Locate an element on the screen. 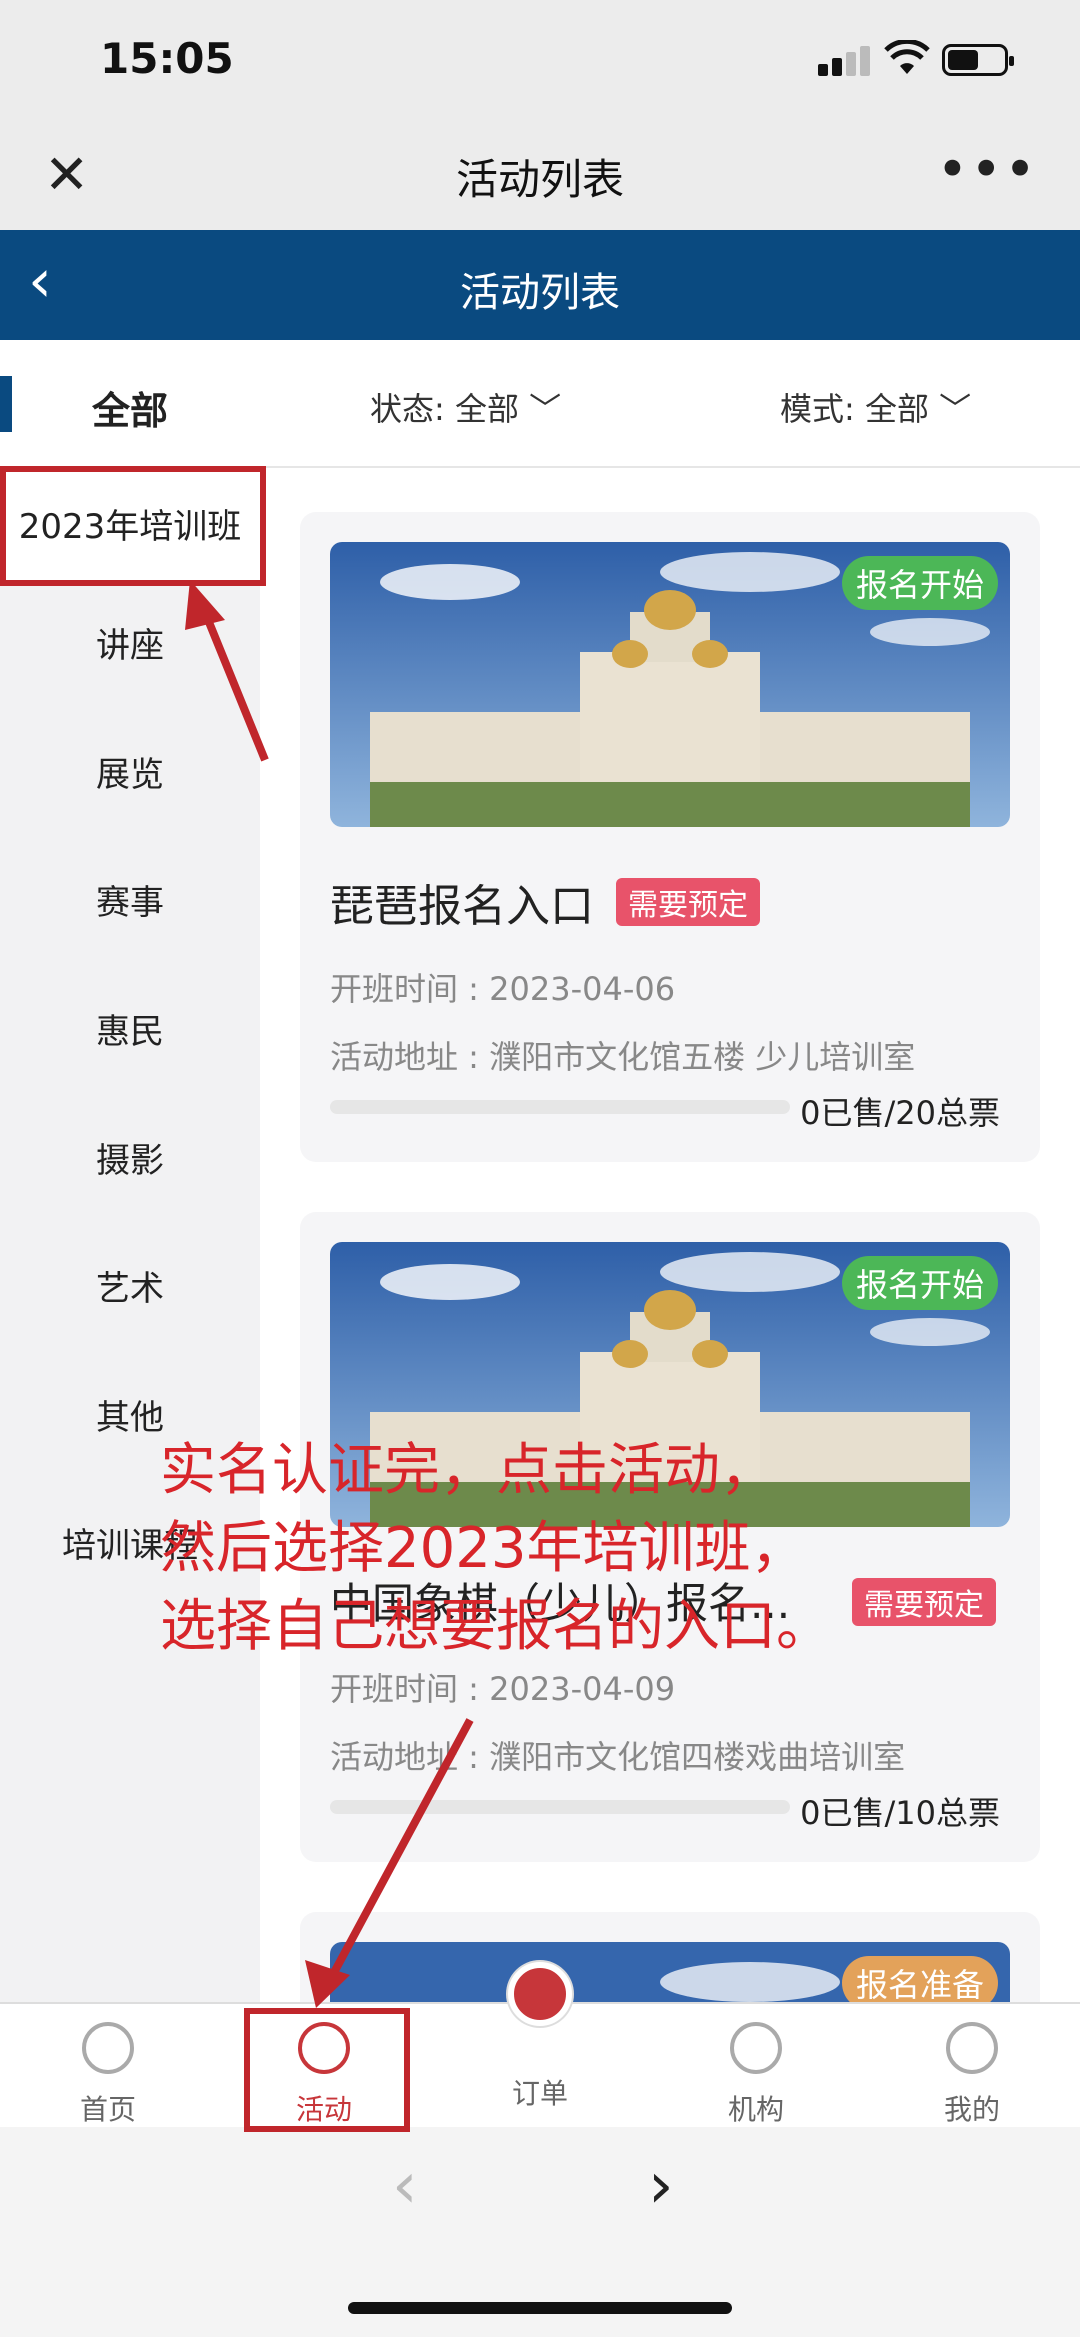  wechat-header: ✕ 活动列表 ••• is located at coordinates (540, 175).